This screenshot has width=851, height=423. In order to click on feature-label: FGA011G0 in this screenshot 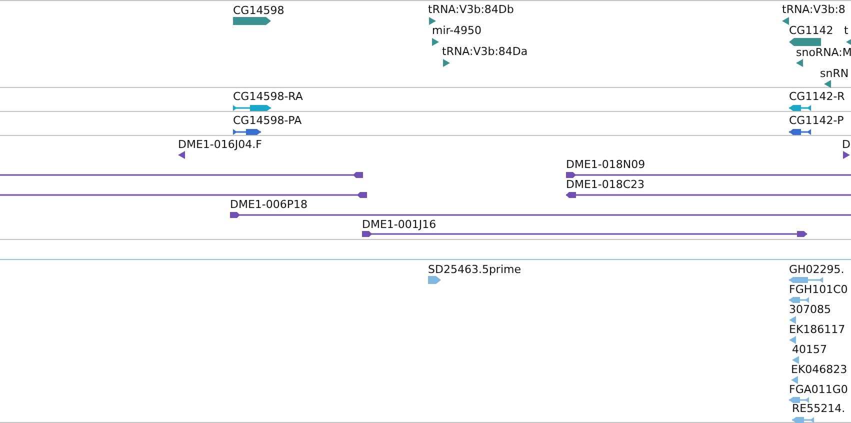, I will do `click(818, 389)`.